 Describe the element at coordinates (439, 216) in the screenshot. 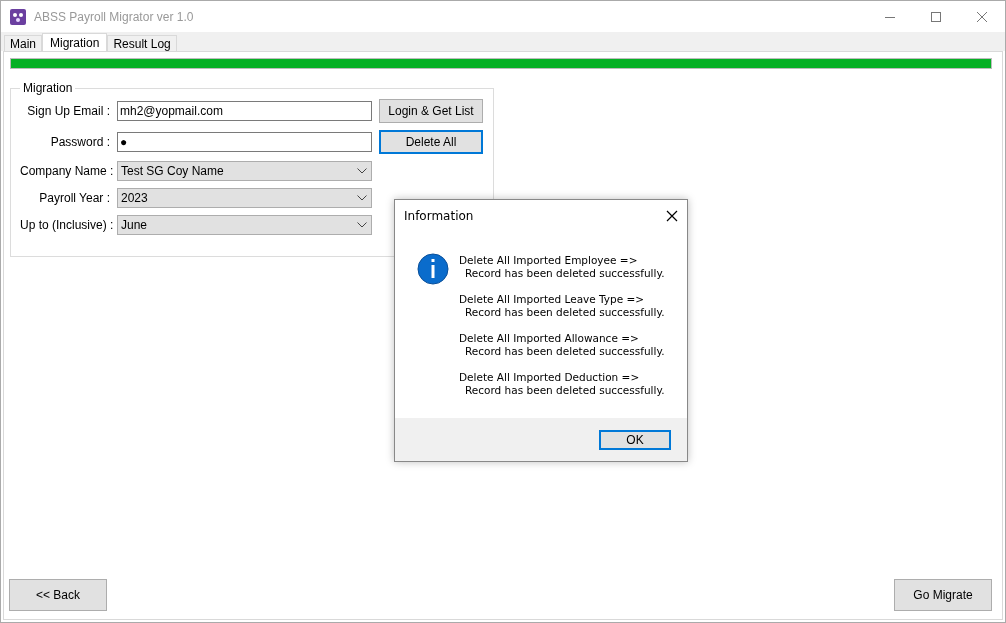

I see `dialog-title: Information` at that location.